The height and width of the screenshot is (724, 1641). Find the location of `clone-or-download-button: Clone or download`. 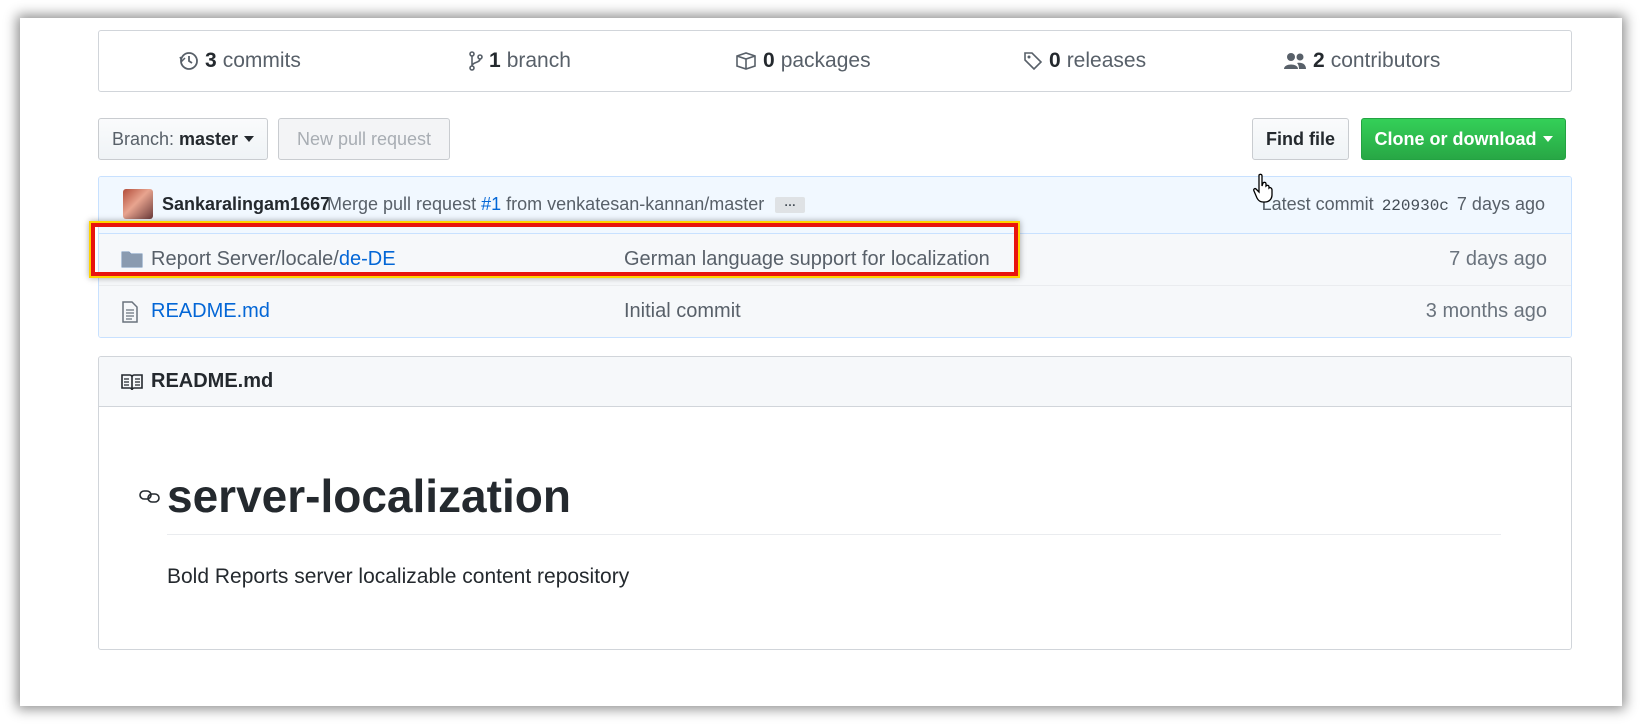

clone-or-download-button: Clone or download is located at coordinates (1463, 139).